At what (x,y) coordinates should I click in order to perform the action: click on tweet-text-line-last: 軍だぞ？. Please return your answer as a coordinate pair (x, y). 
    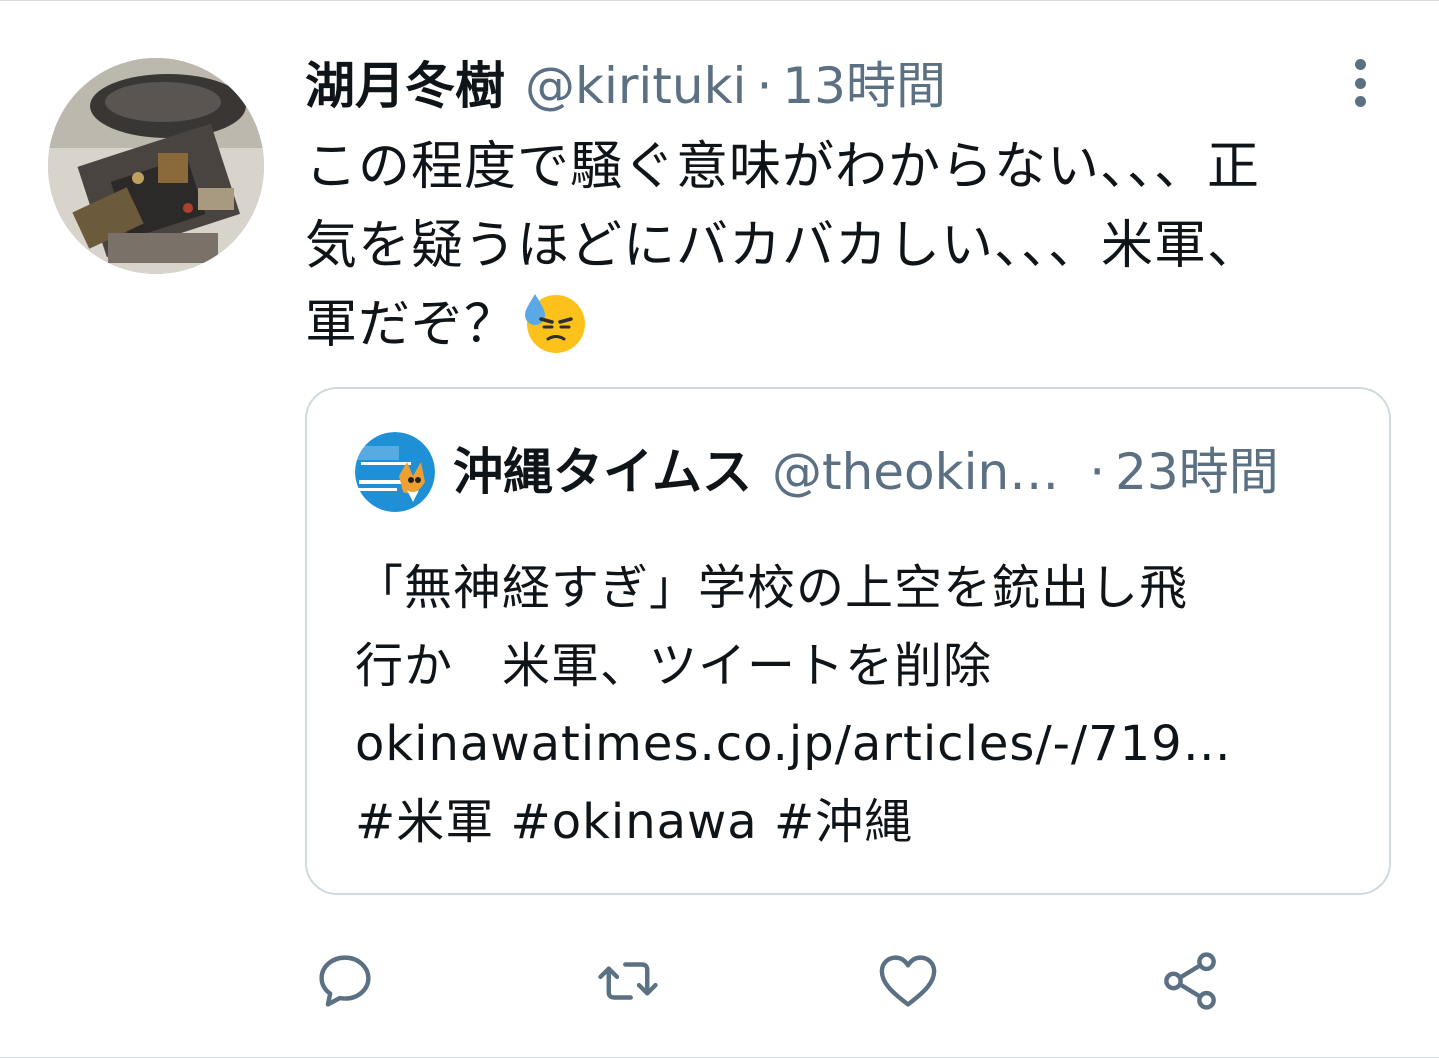
    Looking at the image, I should click on (860, 325).